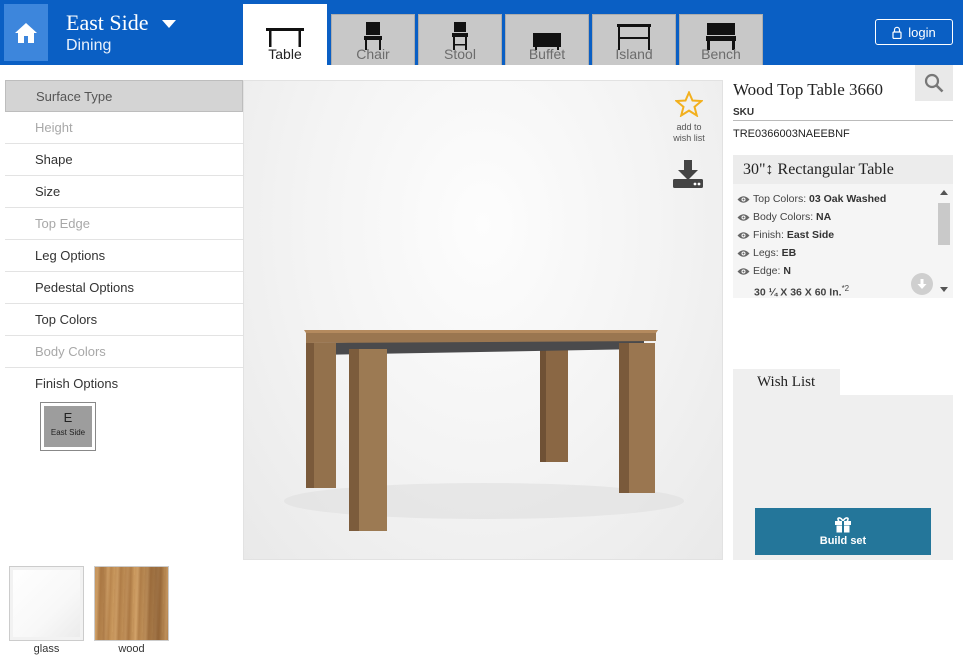 The width and height of the screenshot is (963, 667). What do you see at coordinates (824, 217) in the screenshot?
I see `spec-value: NA` at bounding box center [824, 217].